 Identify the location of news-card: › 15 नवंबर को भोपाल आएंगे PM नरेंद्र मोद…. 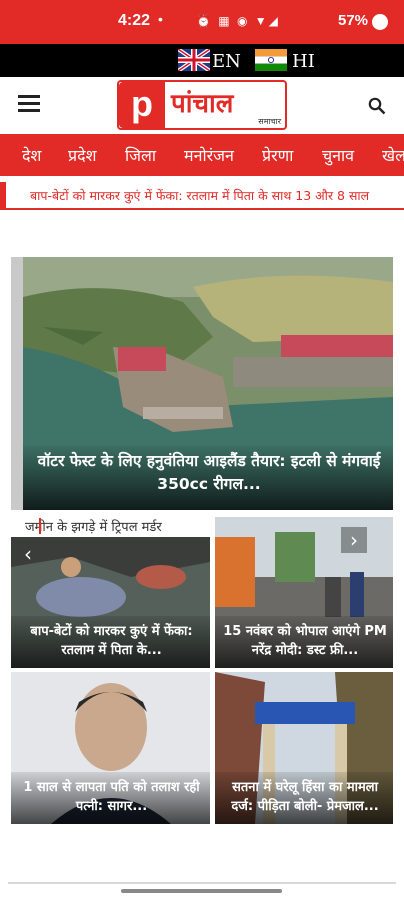
(304, 592).